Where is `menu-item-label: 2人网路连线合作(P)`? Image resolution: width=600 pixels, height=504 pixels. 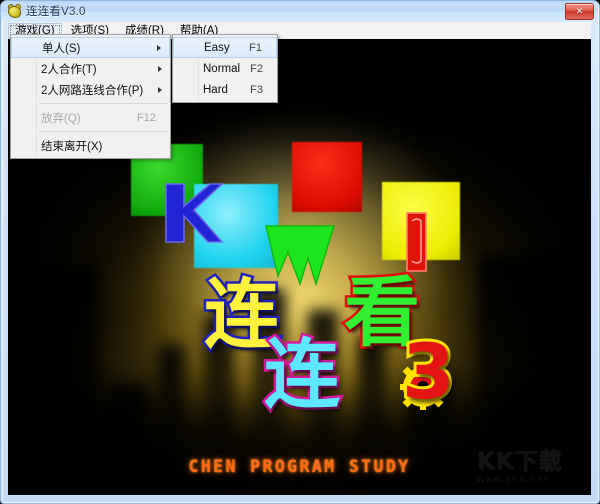 menu-item-label: 2人网路连线合作(P) is located at coordinates (92, 90).